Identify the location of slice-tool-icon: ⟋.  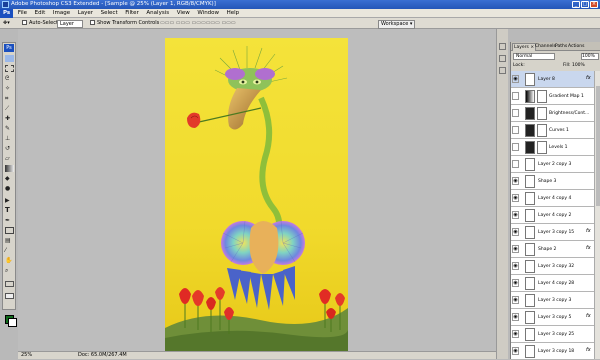
(9, 108).